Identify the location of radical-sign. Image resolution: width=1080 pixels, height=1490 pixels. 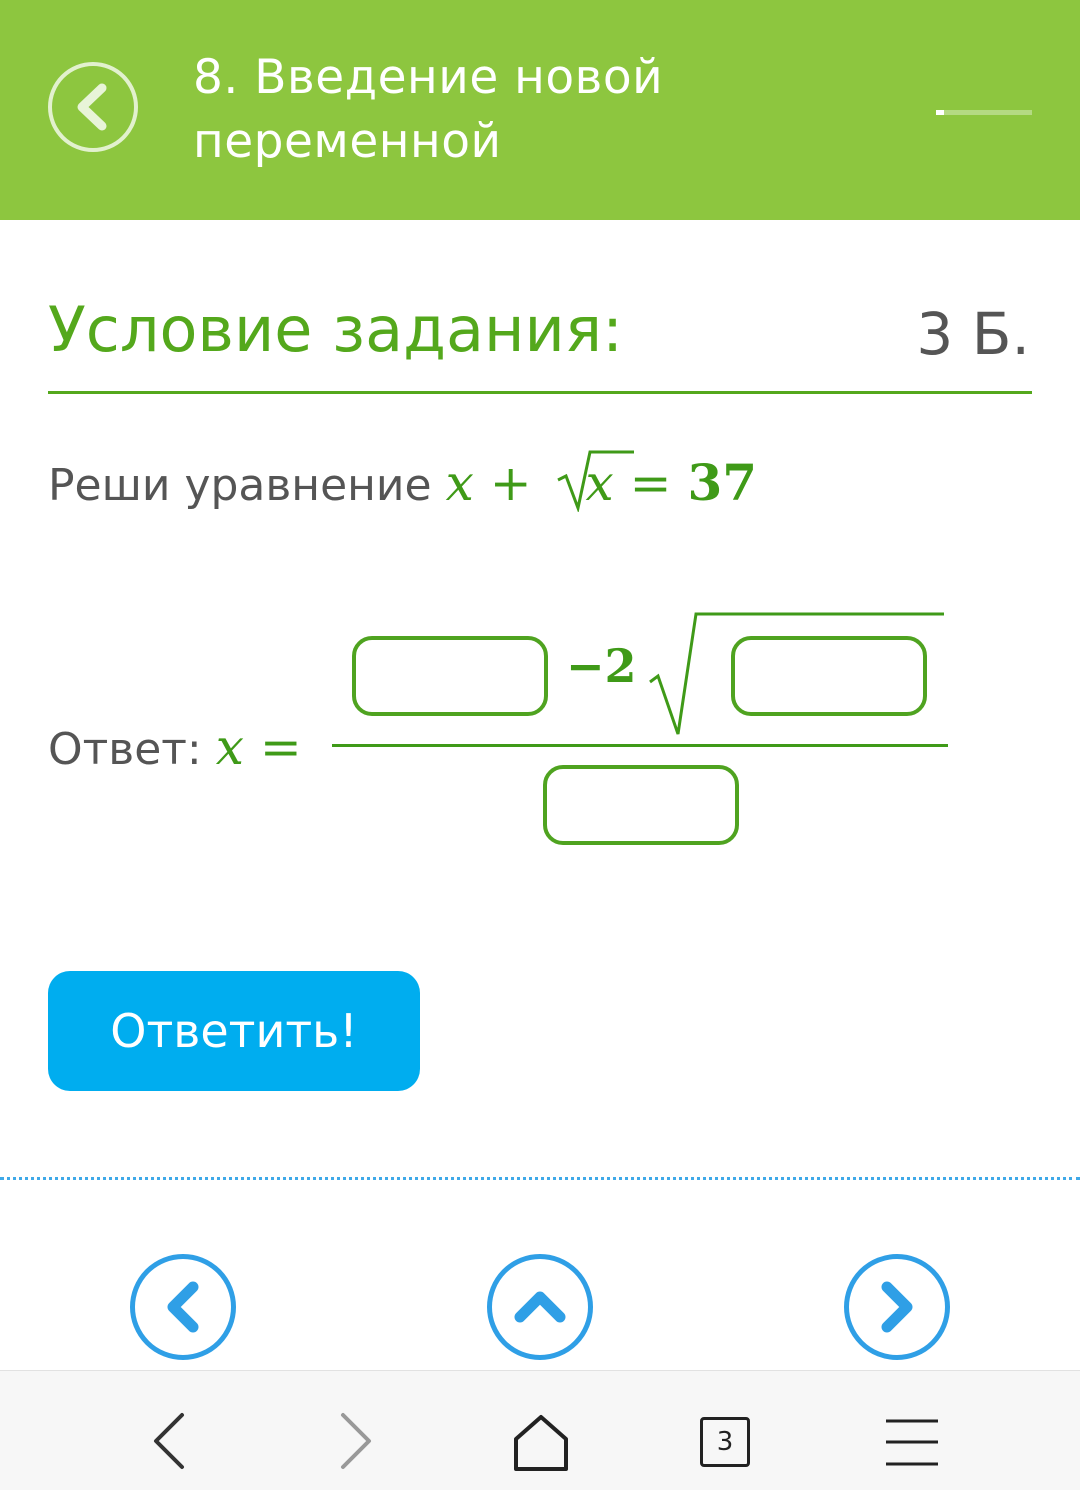
(595, 481).